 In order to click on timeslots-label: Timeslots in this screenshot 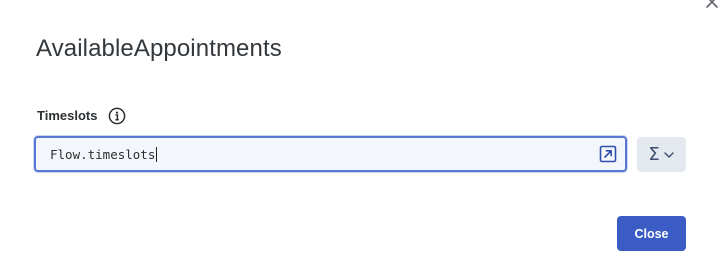, I will do `click(67, 115)`.